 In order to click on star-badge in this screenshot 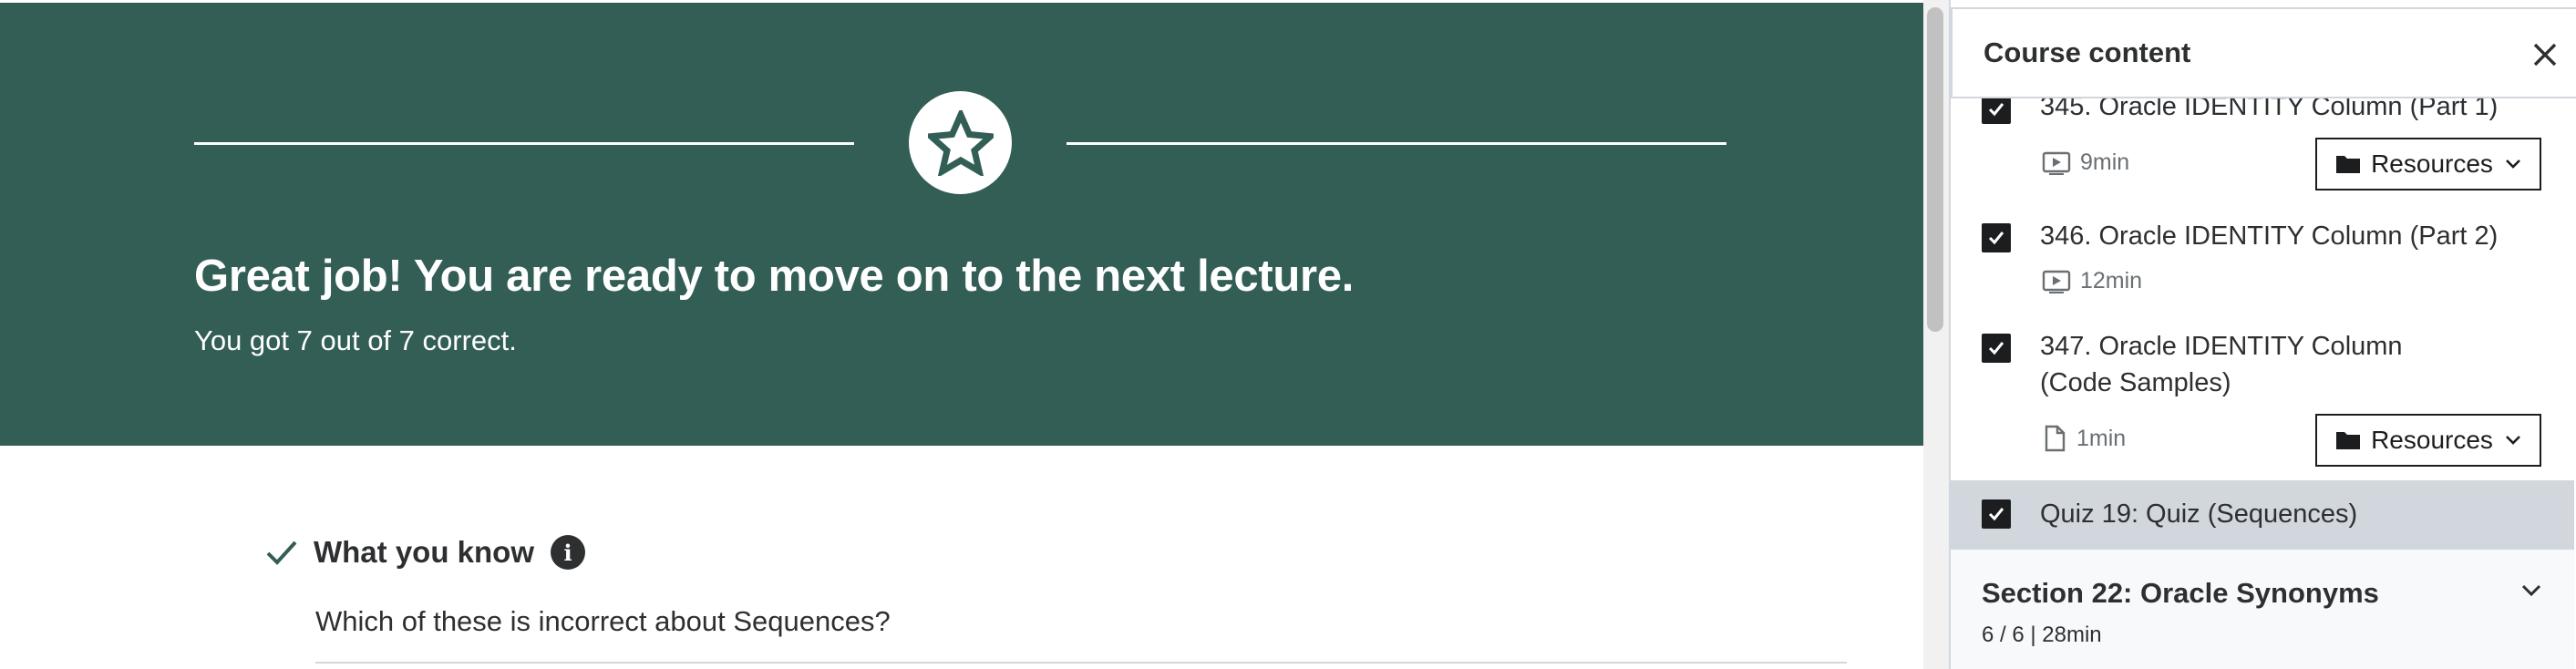, I will do `click(960, 142)`.